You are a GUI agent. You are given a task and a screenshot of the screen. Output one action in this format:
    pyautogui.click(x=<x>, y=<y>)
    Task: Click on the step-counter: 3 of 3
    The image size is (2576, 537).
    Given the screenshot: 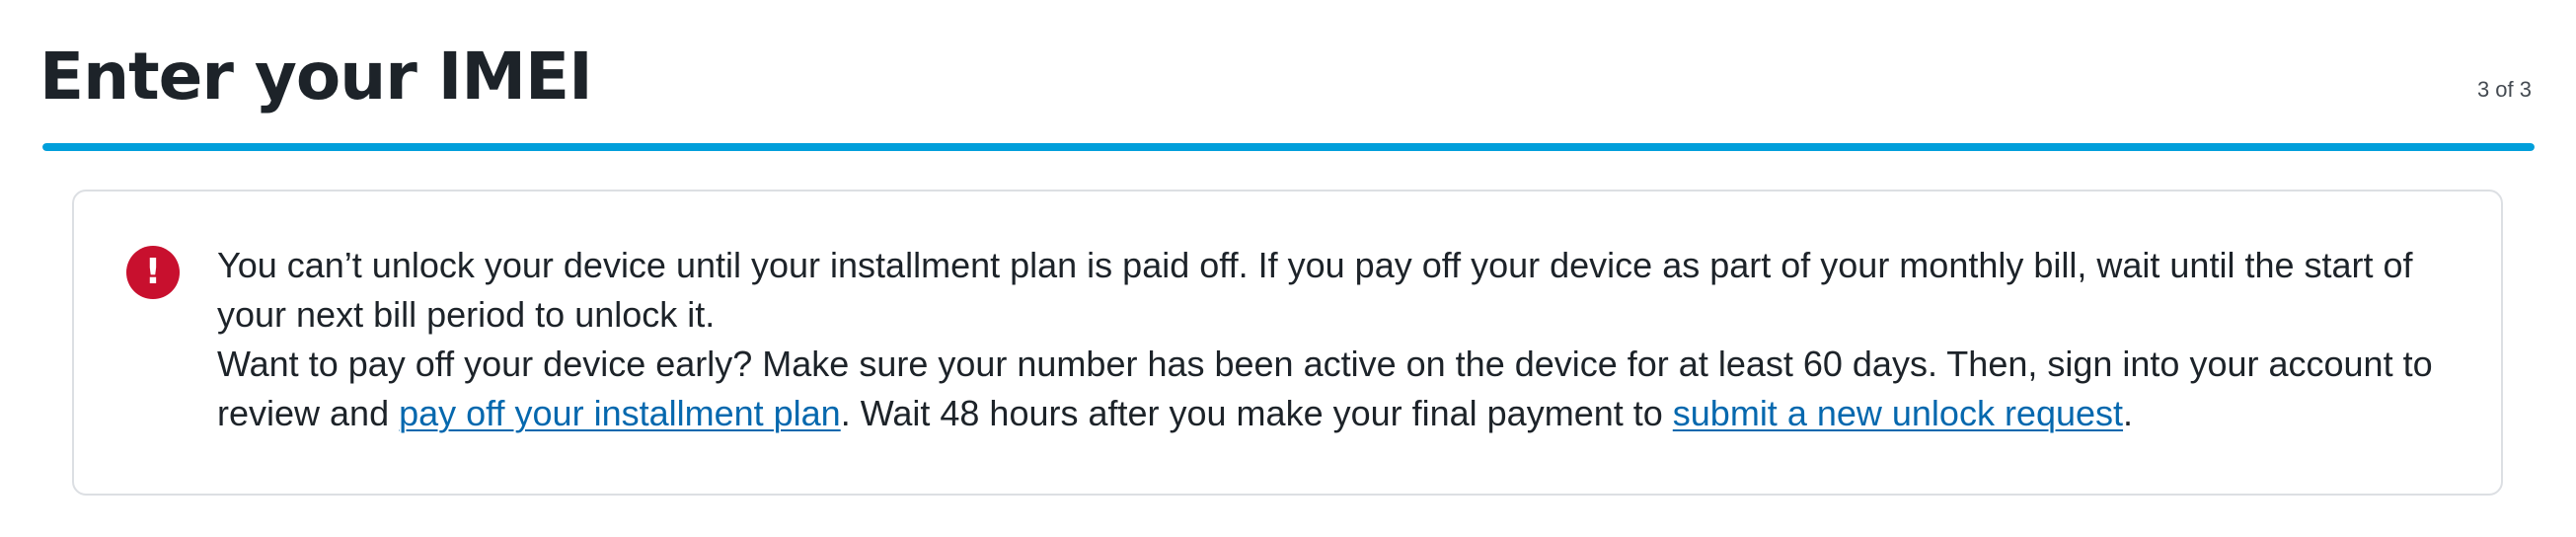 What is the action you would take?
    pyautogui.click(x=2504, y=90)
    